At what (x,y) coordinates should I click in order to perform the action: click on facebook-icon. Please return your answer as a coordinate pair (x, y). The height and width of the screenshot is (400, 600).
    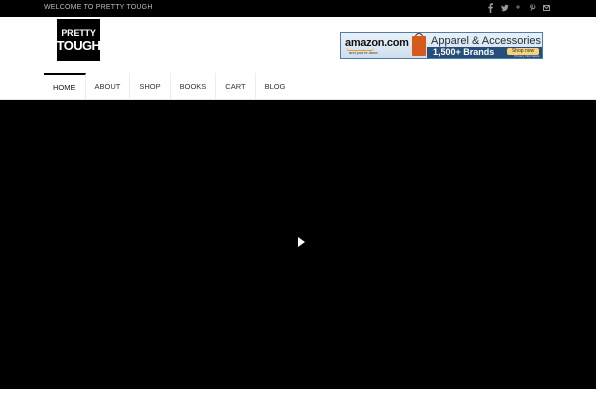
    Looking at the image, I should click on (490, 8).